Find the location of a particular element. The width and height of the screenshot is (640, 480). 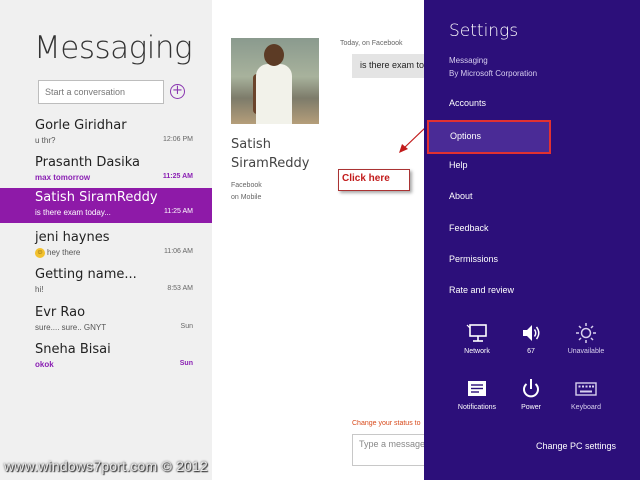

watermark: www.windows7port.com © 2012 is located at coordinates (106, 466).